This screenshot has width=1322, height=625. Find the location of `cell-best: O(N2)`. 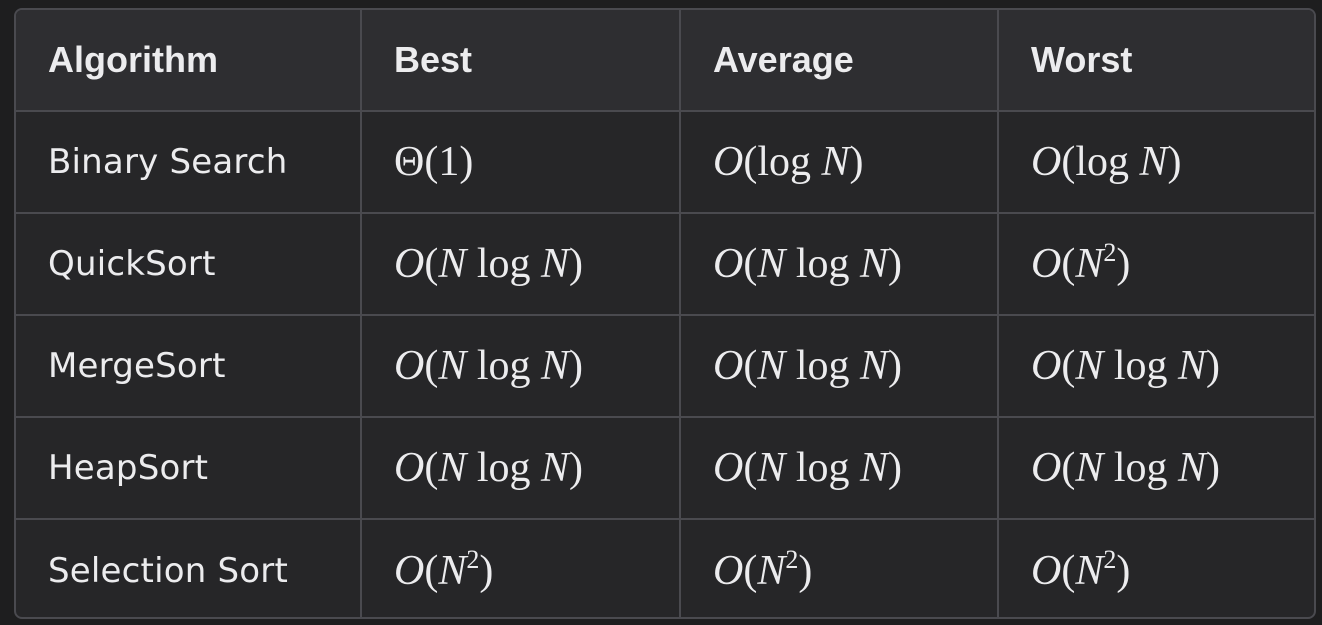

cell-best: O(N2) is located at coordinates (521, 568).